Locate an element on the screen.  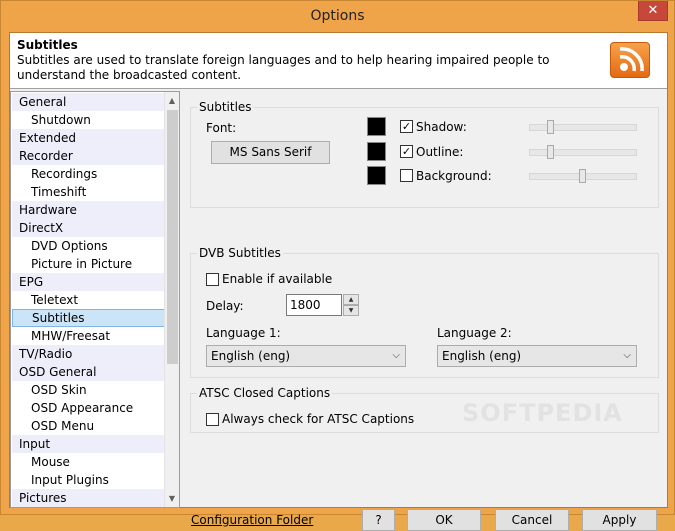
outline-color-swatch is located at coordinates (376, 151).